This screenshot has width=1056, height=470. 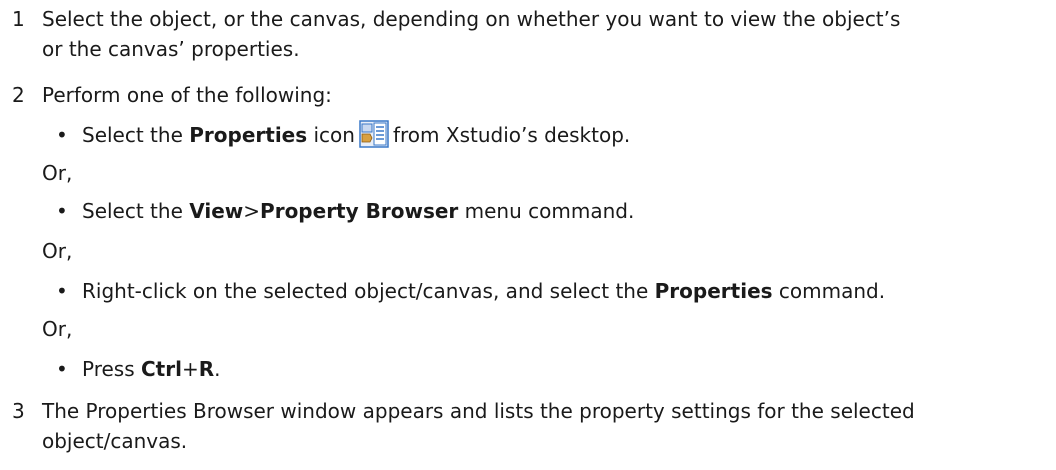 What do you see at coordinates (331, 135) in the screenshot?
I see `bullet-text: icon` at bounding box center [331, 135].